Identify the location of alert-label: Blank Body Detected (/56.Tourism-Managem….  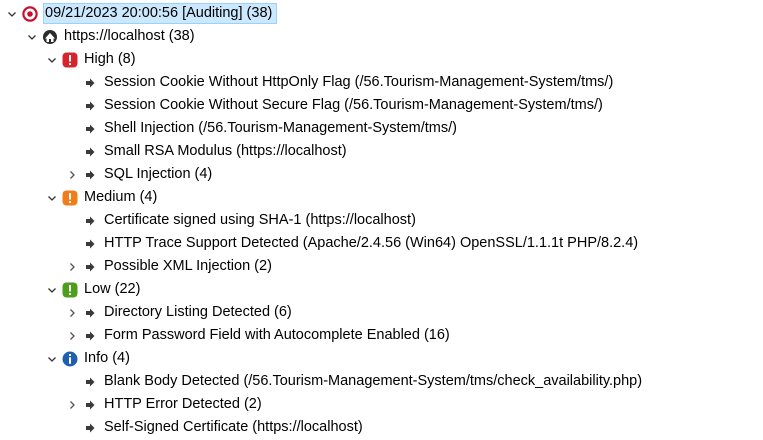
(374, 381).